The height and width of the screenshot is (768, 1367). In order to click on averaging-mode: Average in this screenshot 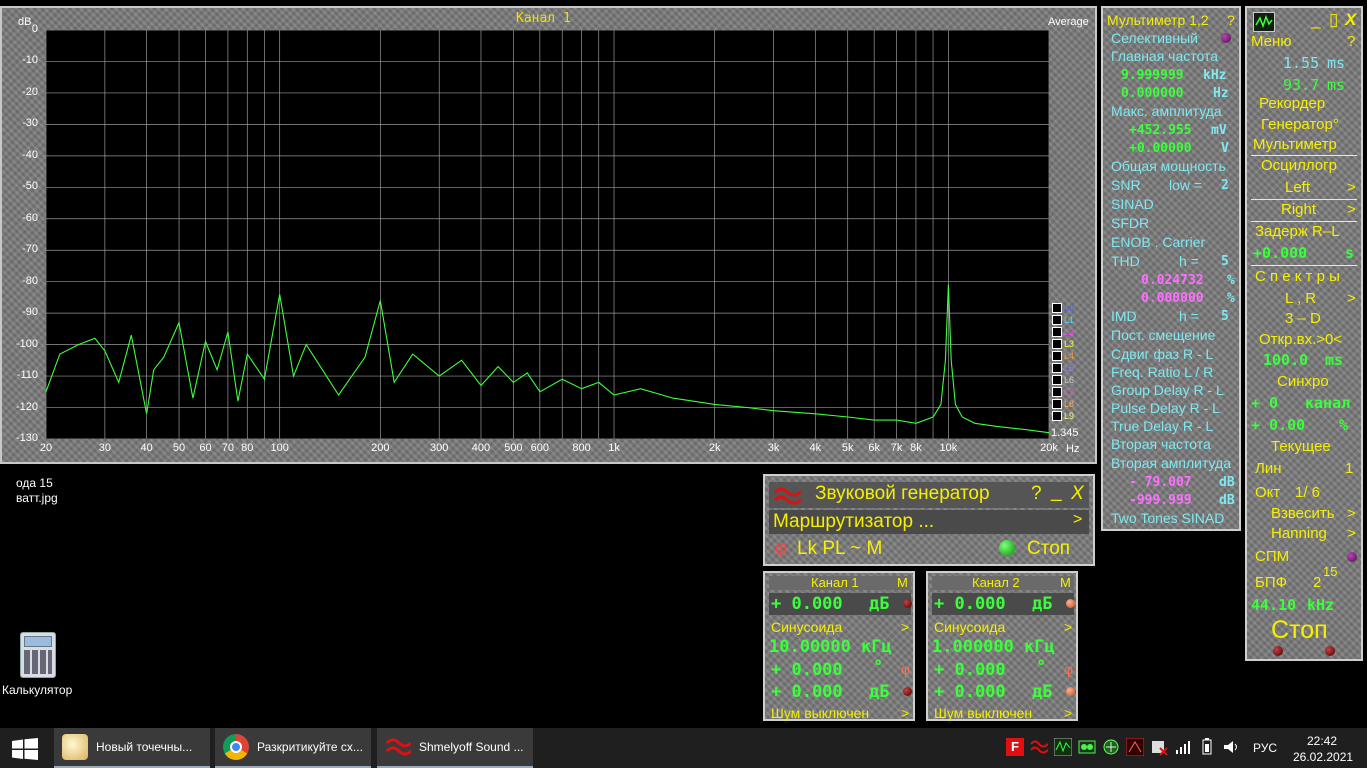, I will do `click(1068, 22)`.